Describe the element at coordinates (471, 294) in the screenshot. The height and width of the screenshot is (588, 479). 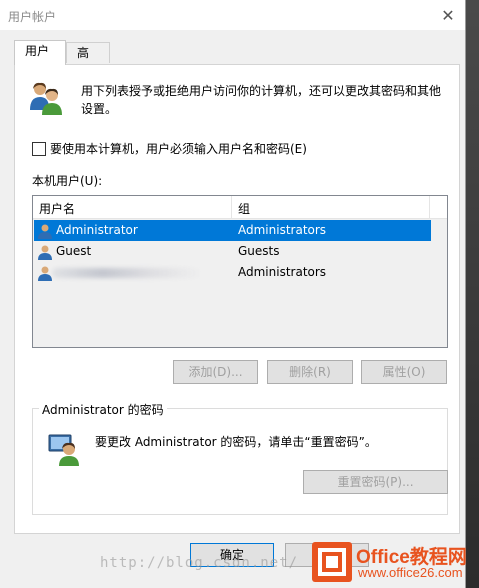
I see `desktop-background` at that location.